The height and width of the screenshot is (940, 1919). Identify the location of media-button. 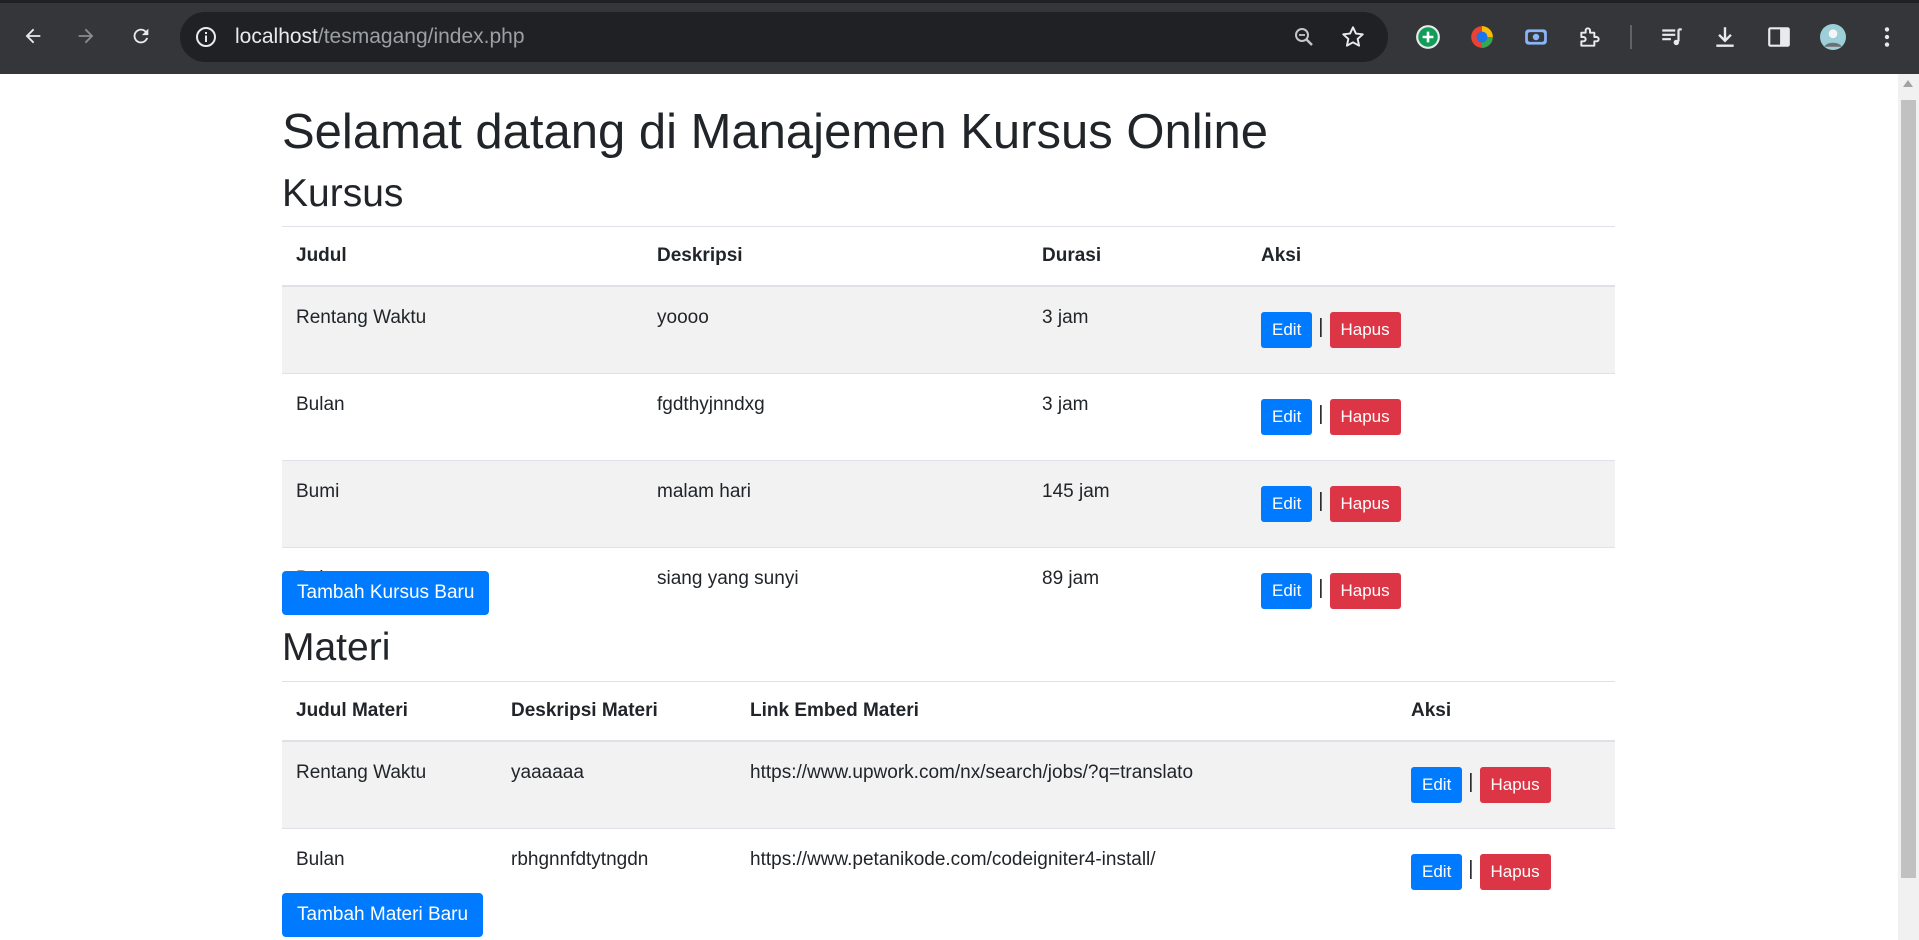
(1672, 37).